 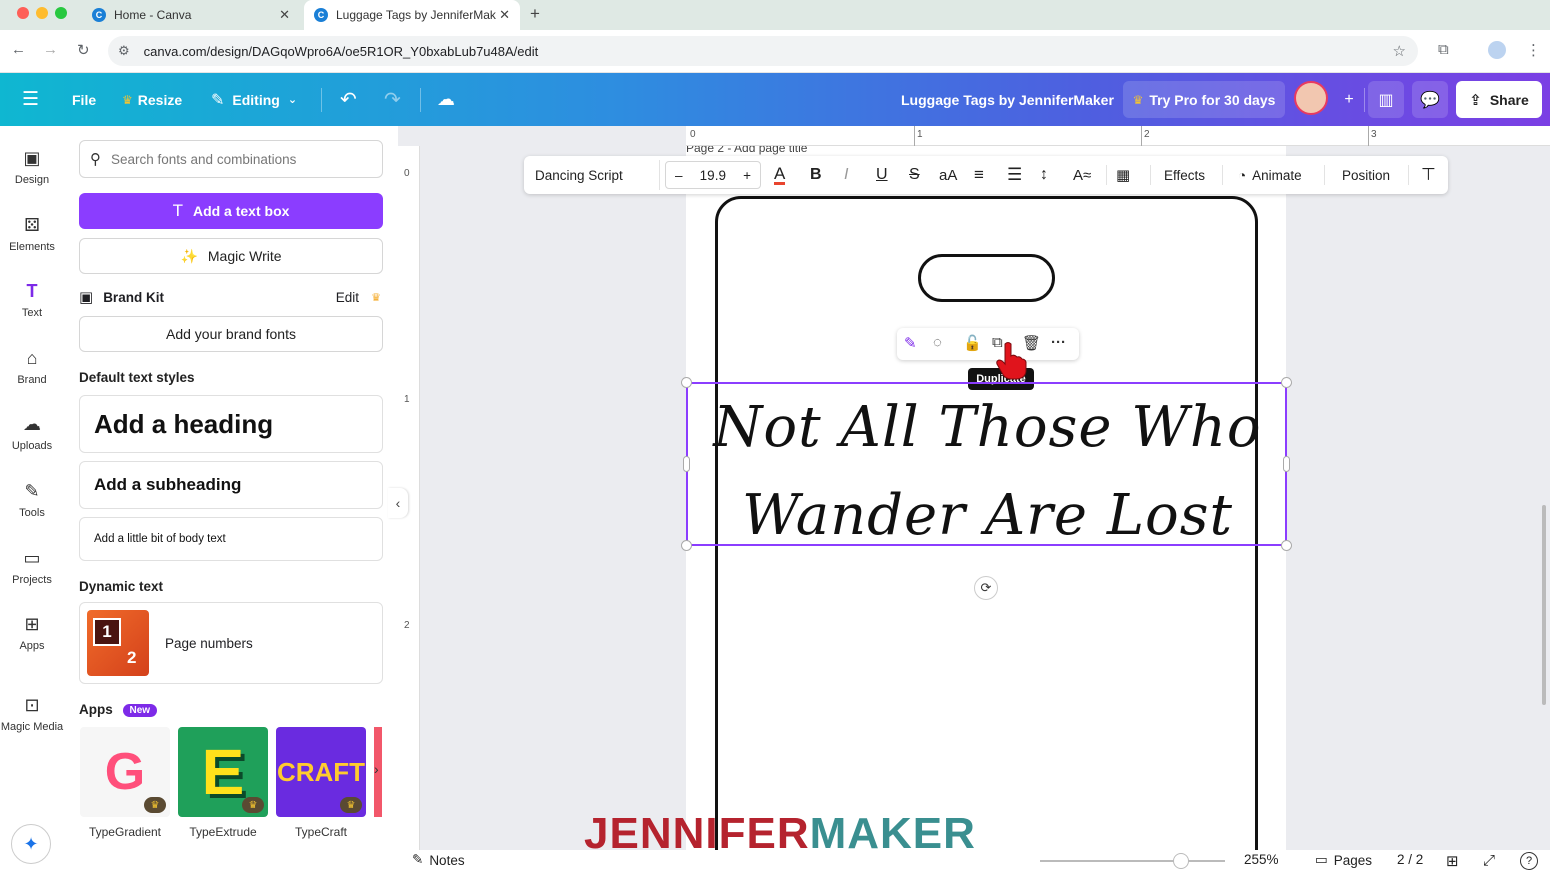 I want to click on add-heading-card: Add a heading, so click(x=231, y=424).